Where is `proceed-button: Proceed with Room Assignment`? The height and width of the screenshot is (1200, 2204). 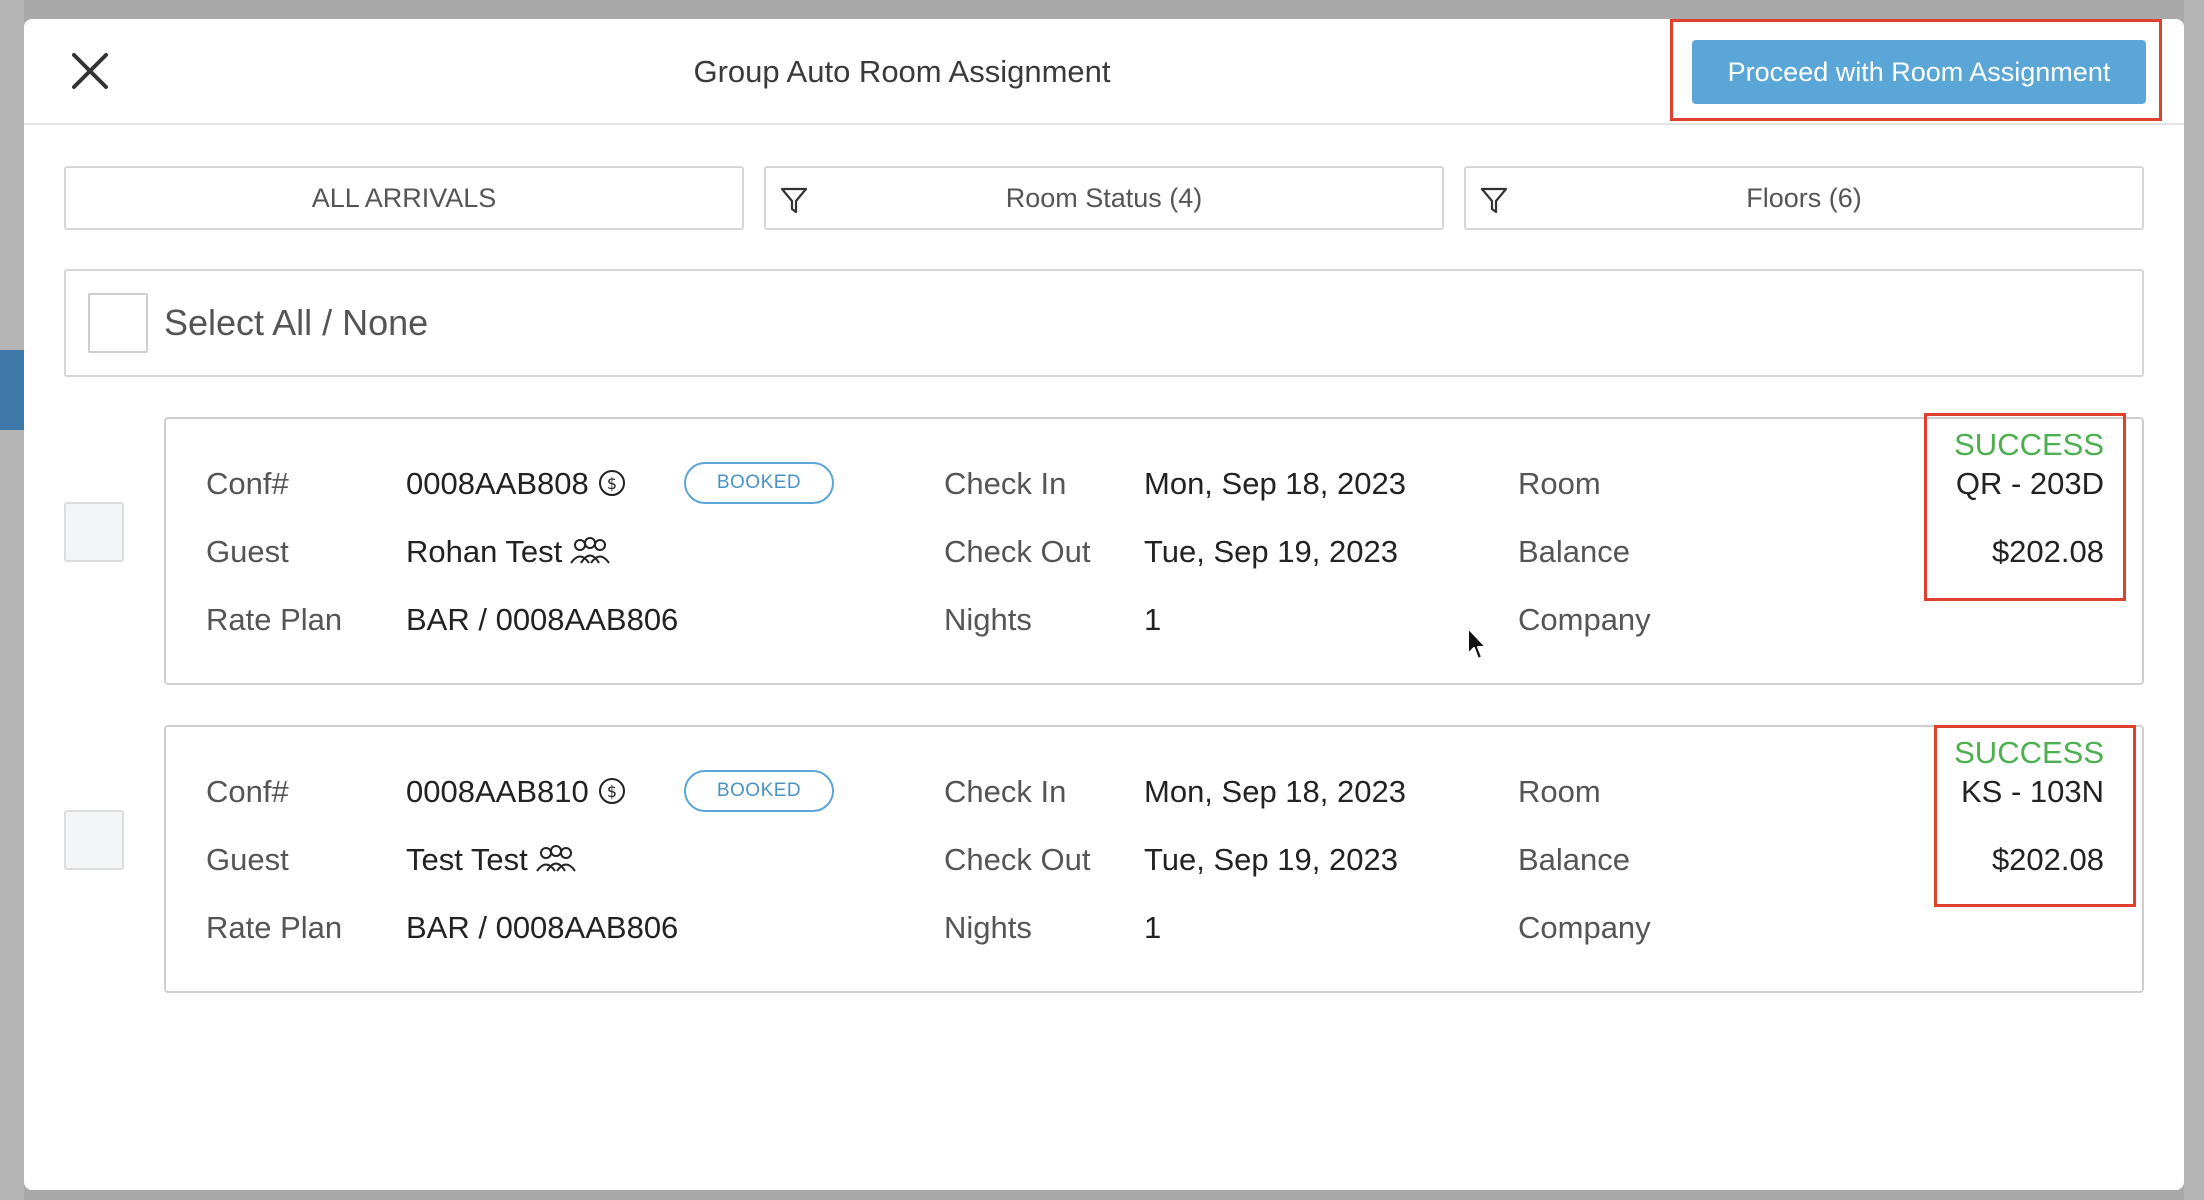 proceed-button: Proceed with Room Assignment is located at coordinates (1919, 72).